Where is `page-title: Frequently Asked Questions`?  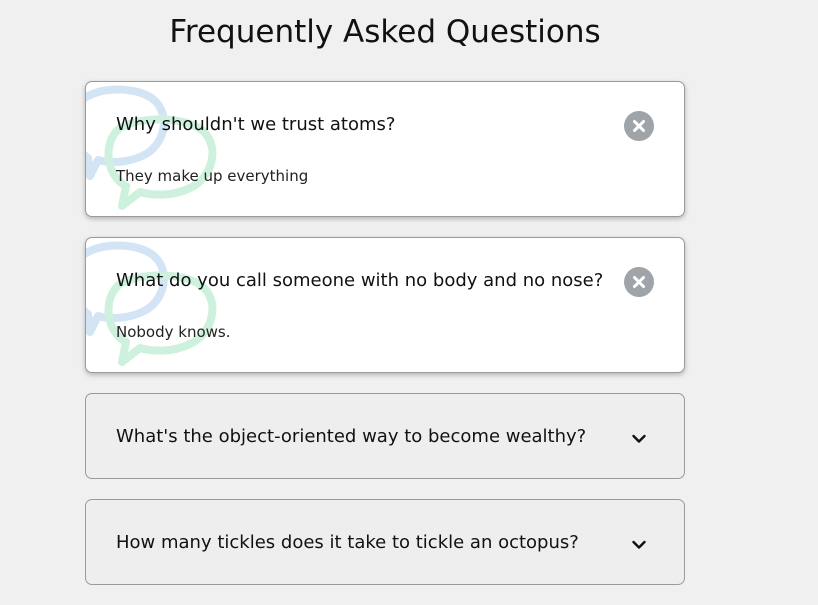
page-title: Frequently Asked Questions is located at coordinates (385, 32).